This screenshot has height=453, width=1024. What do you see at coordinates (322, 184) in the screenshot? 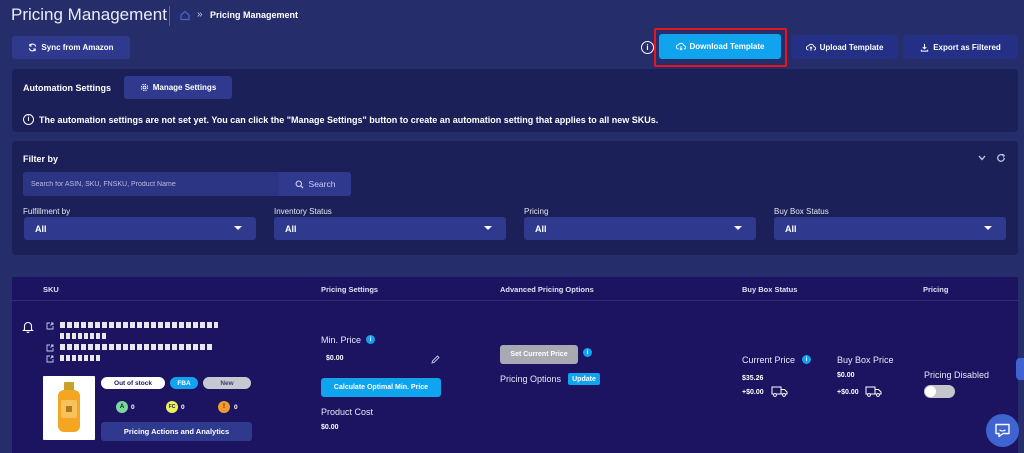
I see `search-button-label: Search` at bounding box center [322, 184].